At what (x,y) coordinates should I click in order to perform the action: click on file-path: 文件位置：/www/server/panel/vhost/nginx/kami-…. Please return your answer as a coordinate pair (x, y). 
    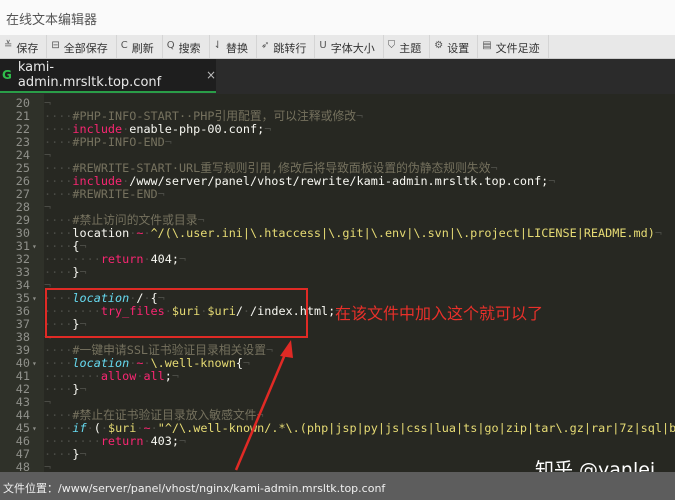
    Looking at the image, I should click on (194, 488).